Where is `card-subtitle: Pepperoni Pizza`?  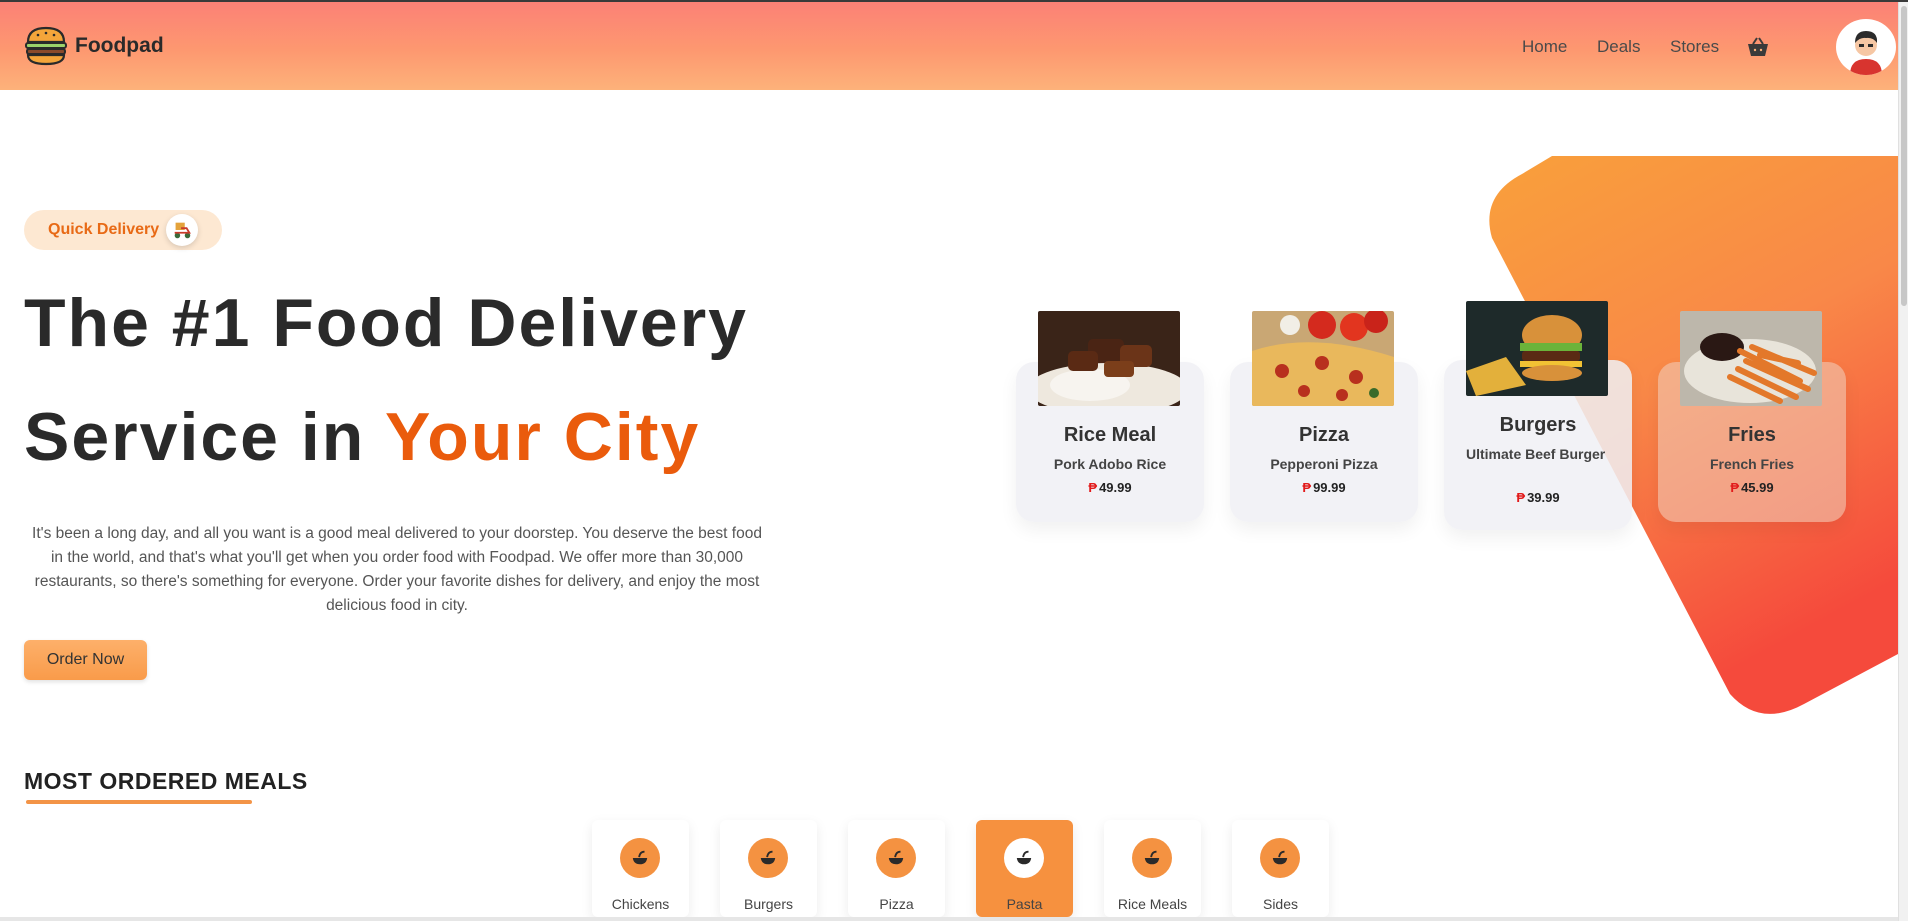
card-subtitle: Pepperoni Pizza is located at coordinates (1324, 464).